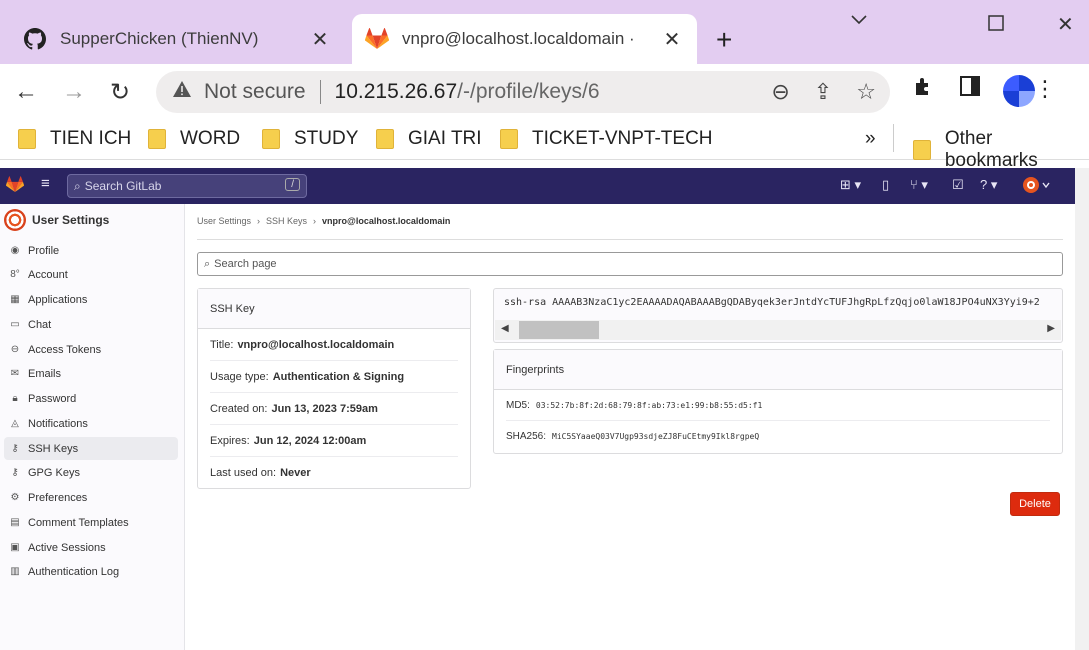  I want to click on help-icon: ? ▾, so click(988, 185).